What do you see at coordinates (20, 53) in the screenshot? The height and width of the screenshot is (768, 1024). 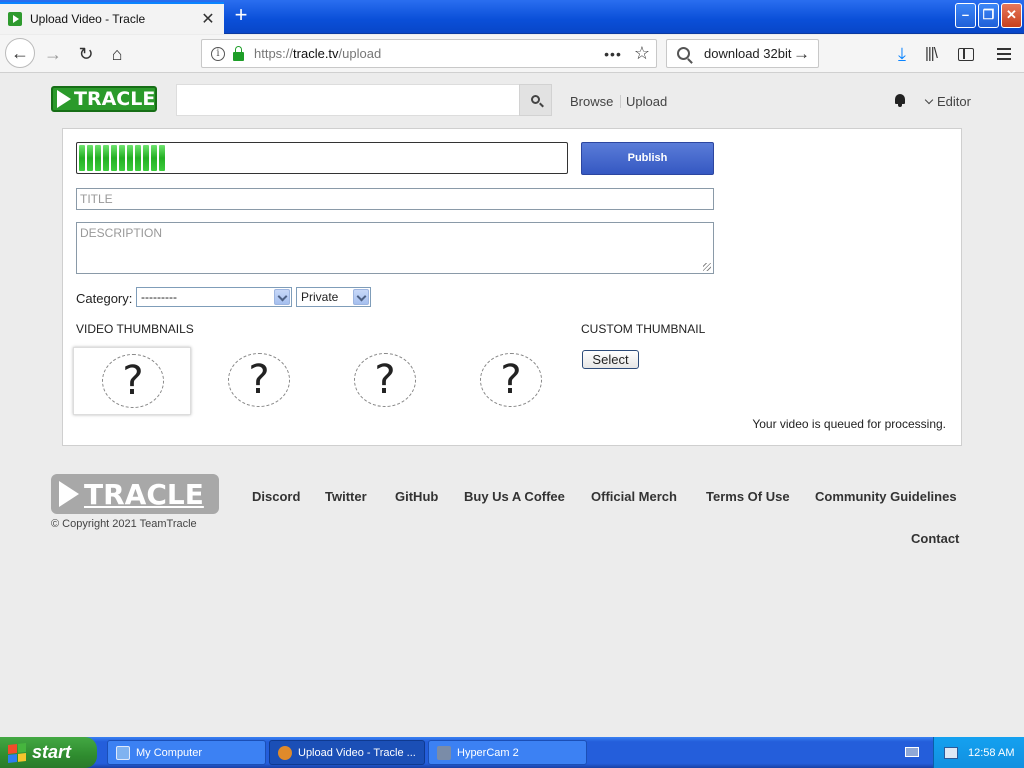 I see `back-button: ←` at bounding box center [20, 53].